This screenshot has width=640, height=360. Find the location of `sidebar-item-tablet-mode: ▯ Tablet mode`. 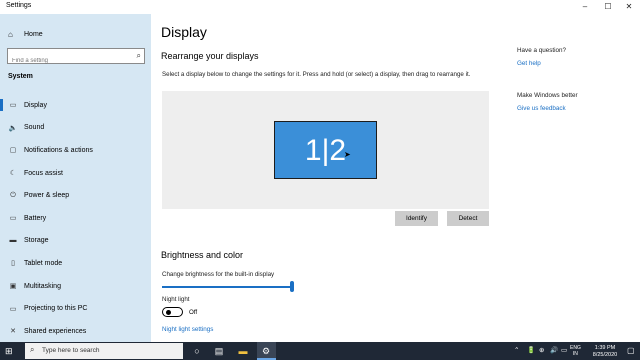

sidebar-item-tablet-mode: ▯ Tablet mode is located at coordinates (75, 263).